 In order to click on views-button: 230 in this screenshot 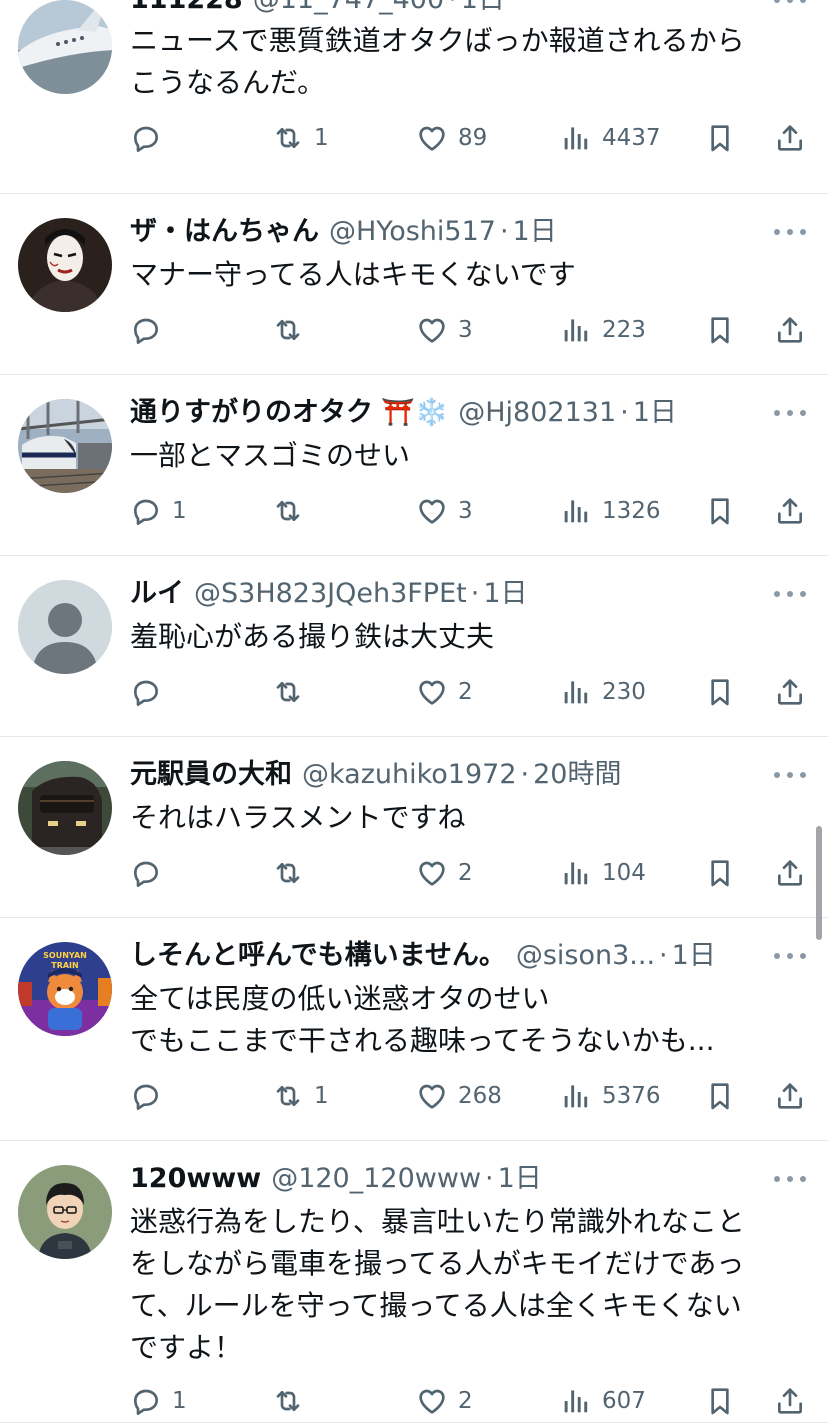, I will do `click(603, 692)`.